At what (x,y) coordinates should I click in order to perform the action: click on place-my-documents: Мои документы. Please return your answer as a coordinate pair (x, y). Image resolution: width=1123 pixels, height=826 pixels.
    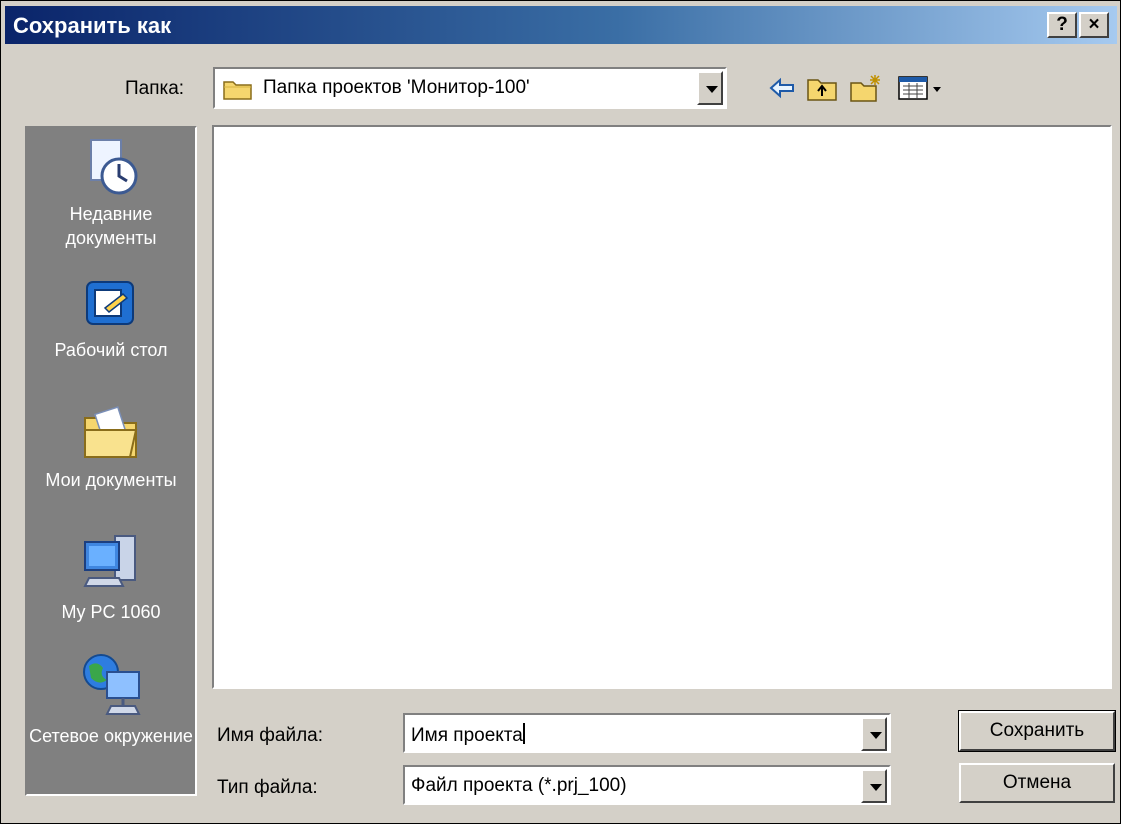
    Looking at the image, I should click on (111, 446).